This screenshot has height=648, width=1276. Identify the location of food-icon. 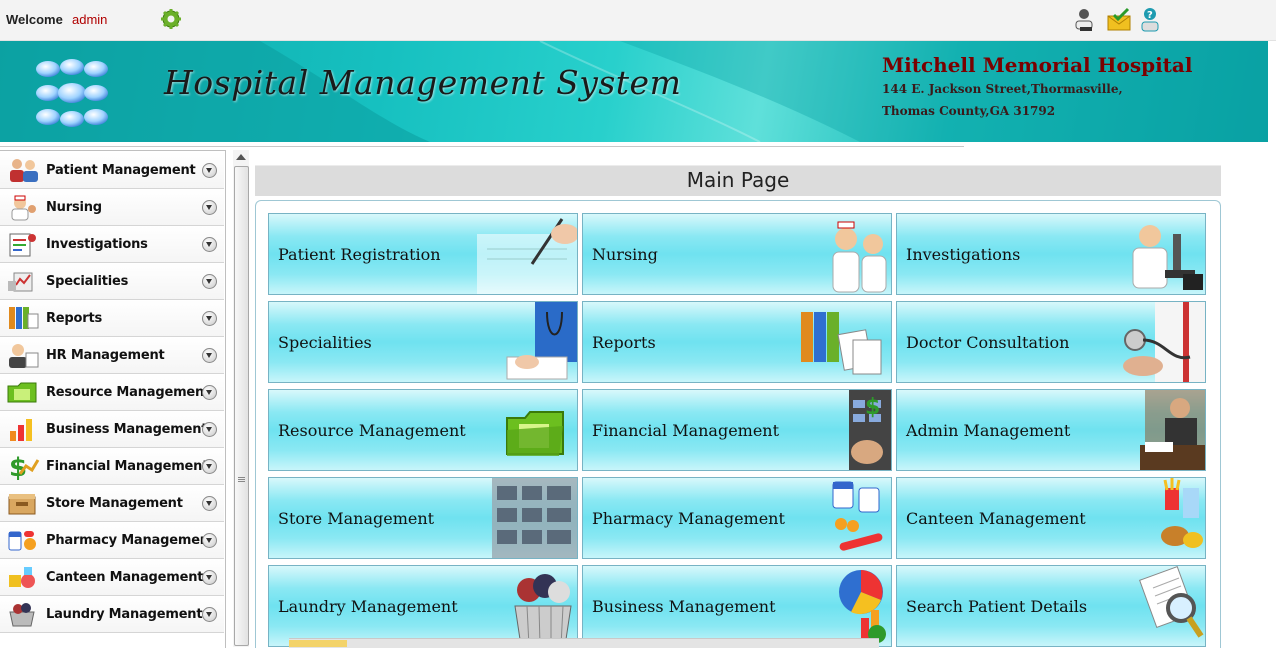
(1182, 513).